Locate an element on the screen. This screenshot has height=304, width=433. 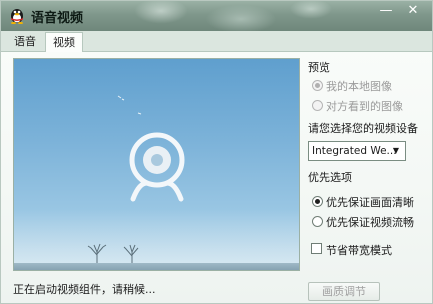
radio-local-image-label: 我的本地图像 is located at coordinates (359, 86).